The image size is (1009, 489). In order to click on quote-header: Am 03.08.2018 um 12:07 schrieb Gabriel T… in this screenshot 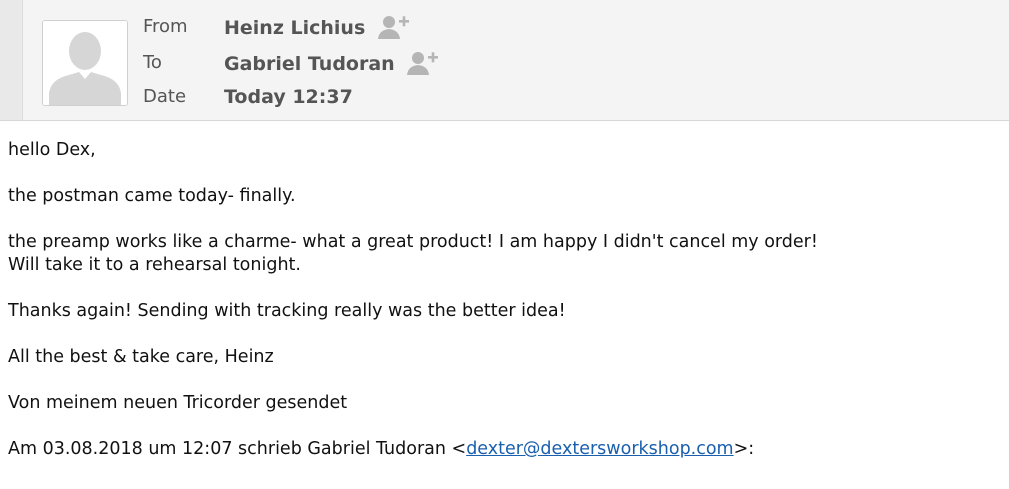, I will do `click(503, 449)`.